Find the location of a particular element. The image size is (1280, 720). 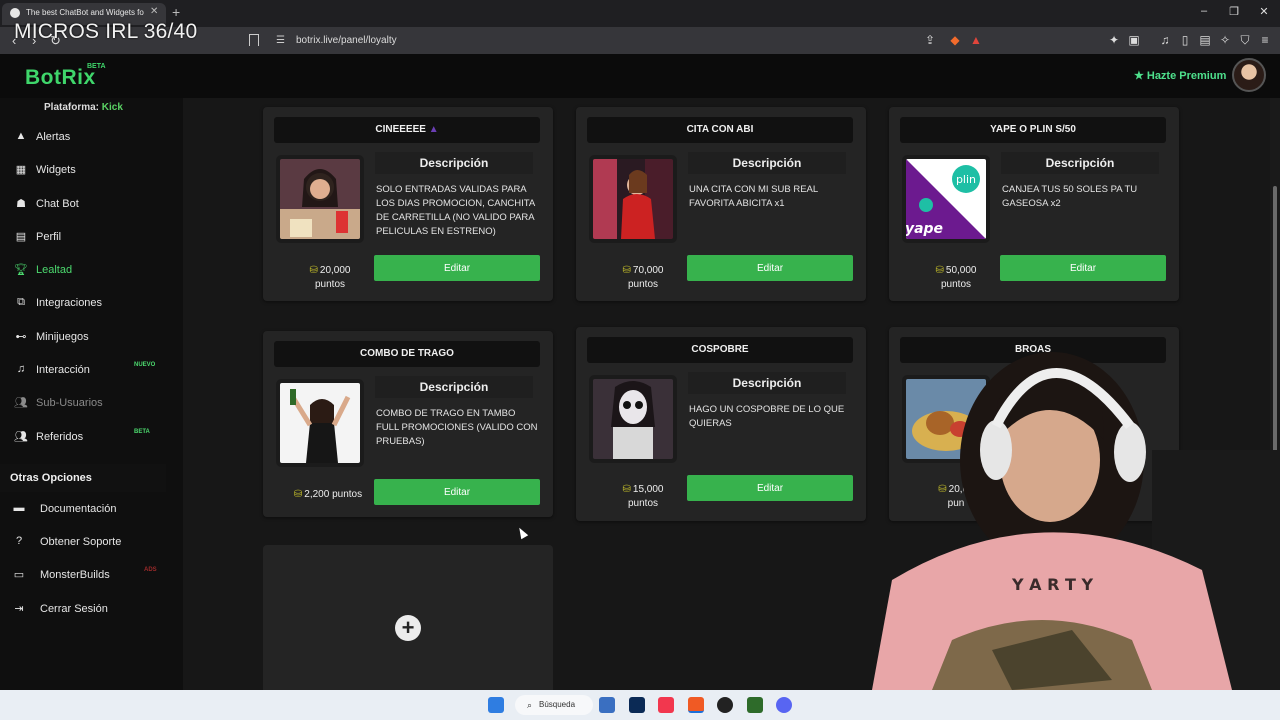

minimize-icon: – is located at coordinates (1204, 11).